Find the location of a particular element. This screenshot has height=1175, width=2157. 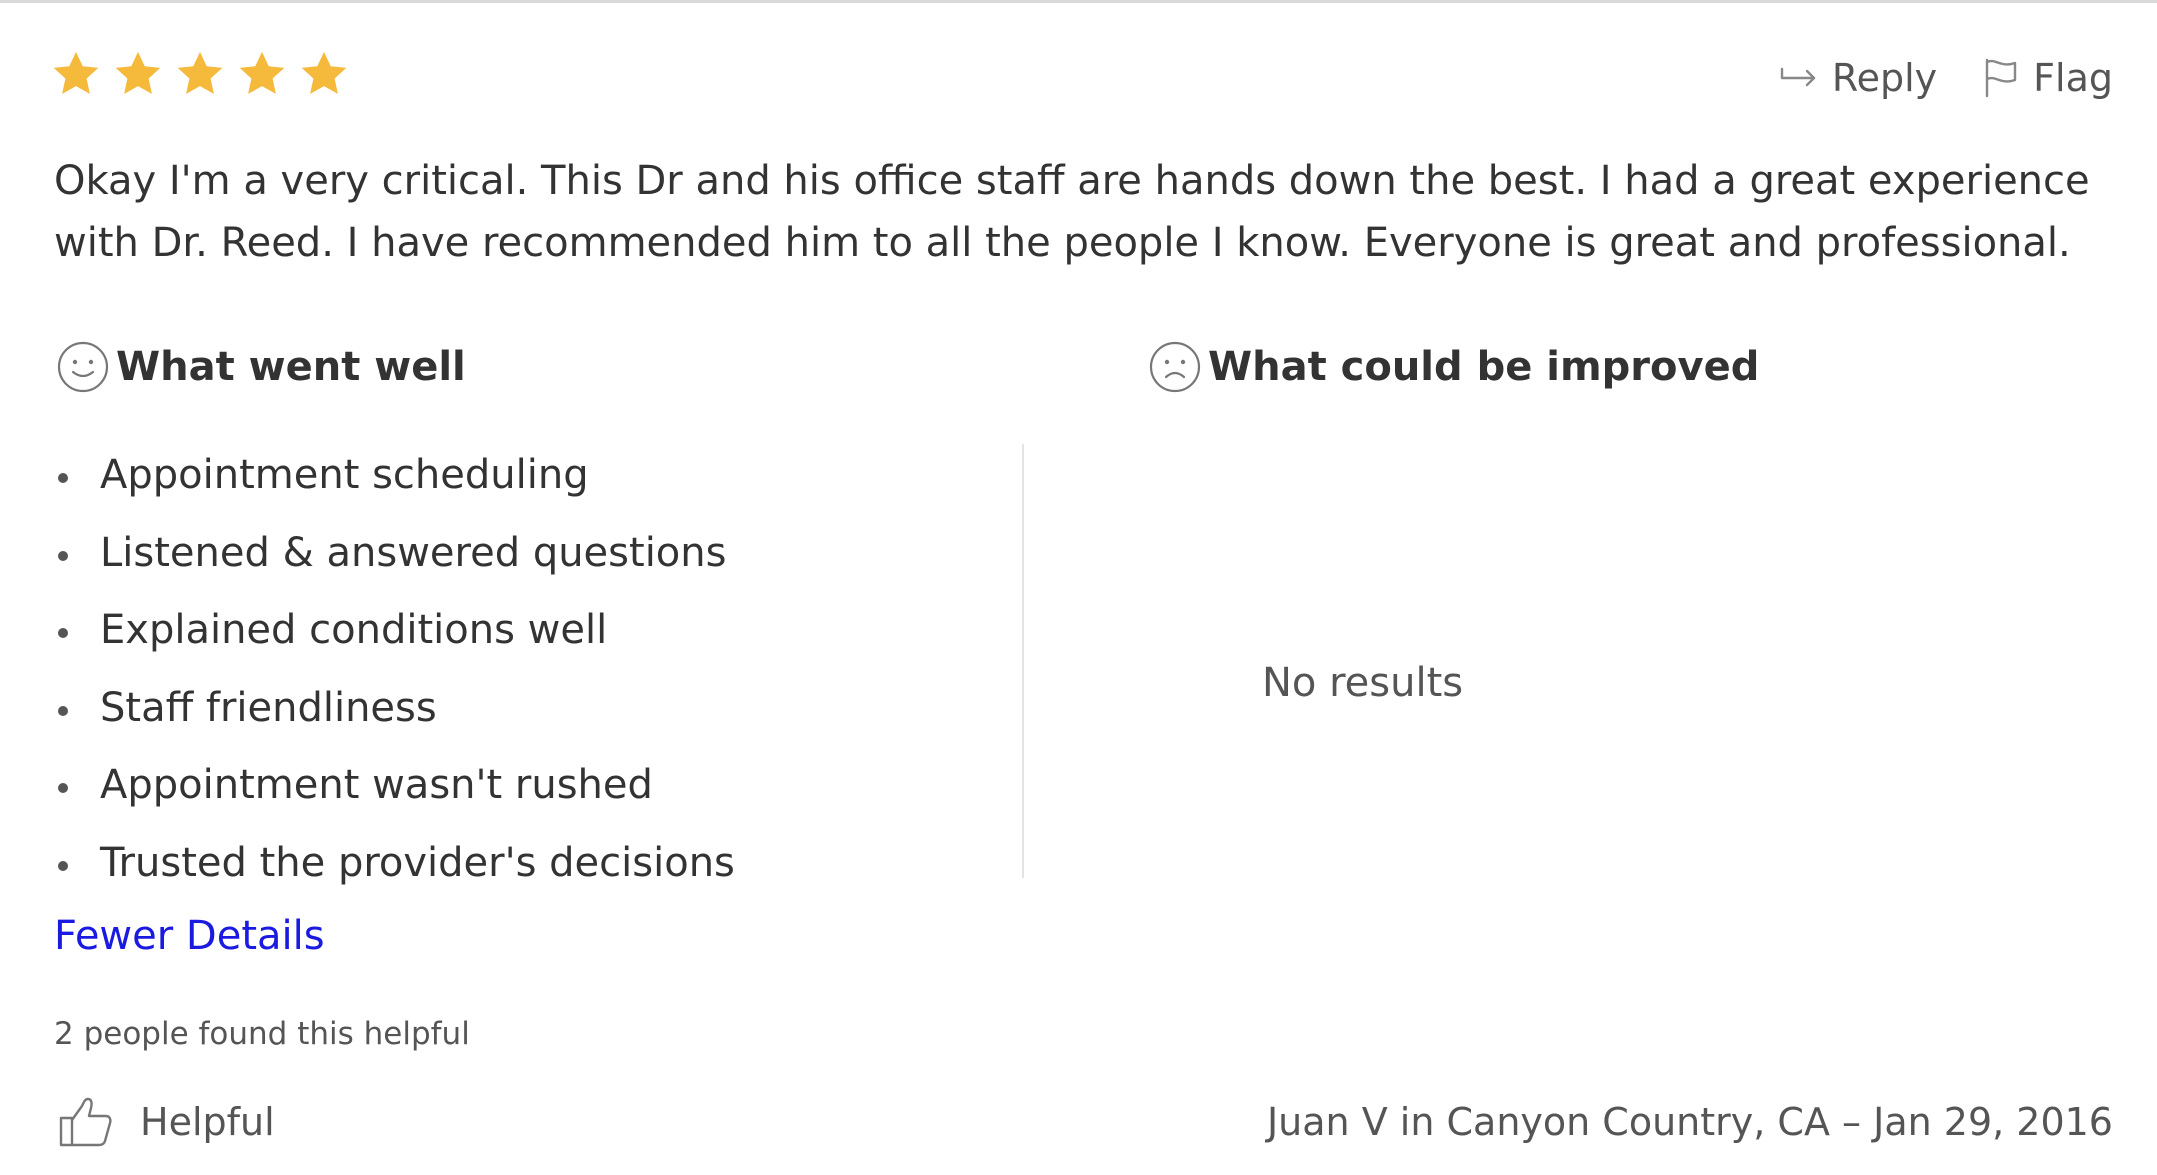

fewer-details-link: Fewer Details is located at coordinates (189, 936).